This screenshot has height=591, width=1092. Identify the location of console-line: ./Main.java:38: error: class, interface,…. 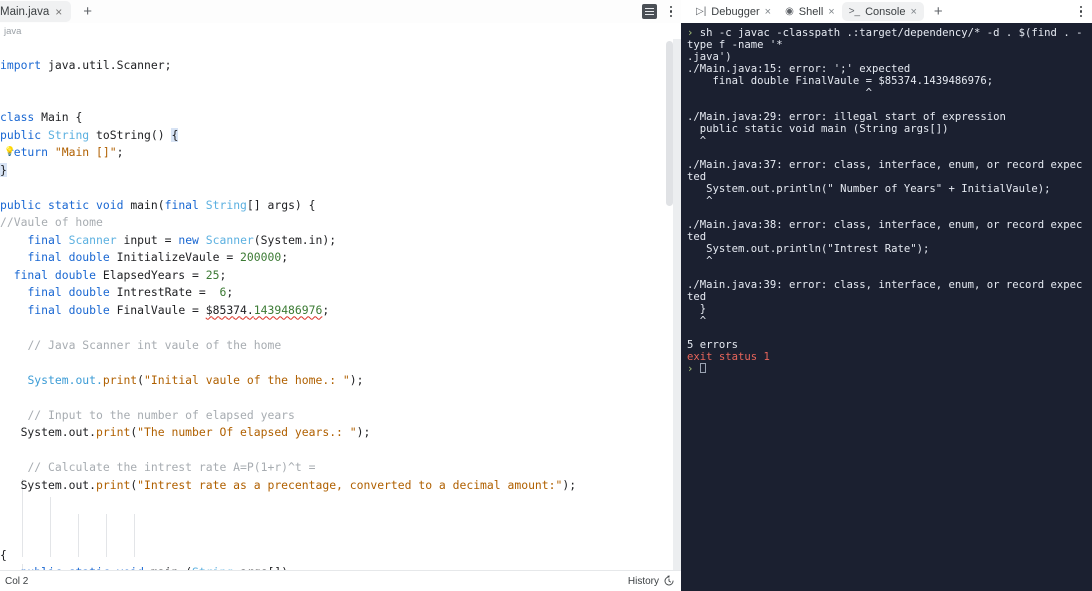
(885, 231).